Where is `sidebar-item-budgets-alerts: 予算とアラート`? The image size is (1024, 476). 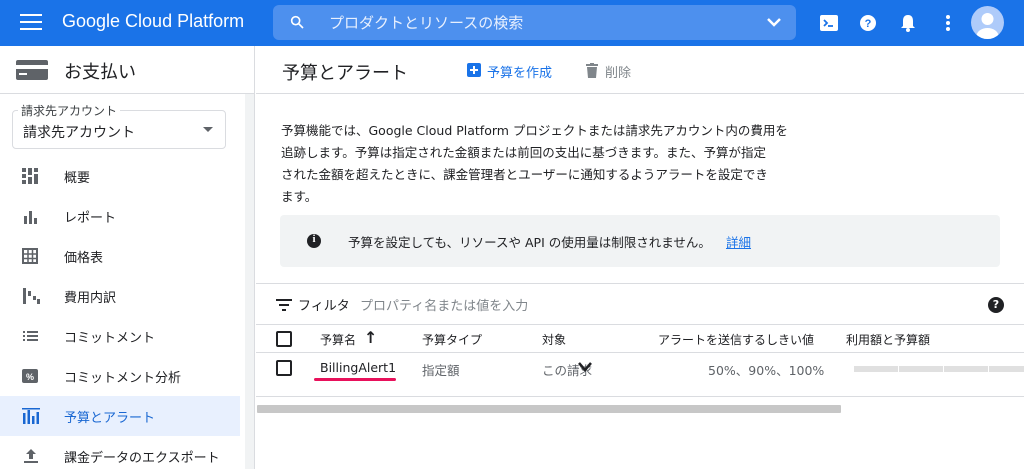 sidebar-item-budgets-alerts: 予算とアラート is located at coordinates (120, 416).